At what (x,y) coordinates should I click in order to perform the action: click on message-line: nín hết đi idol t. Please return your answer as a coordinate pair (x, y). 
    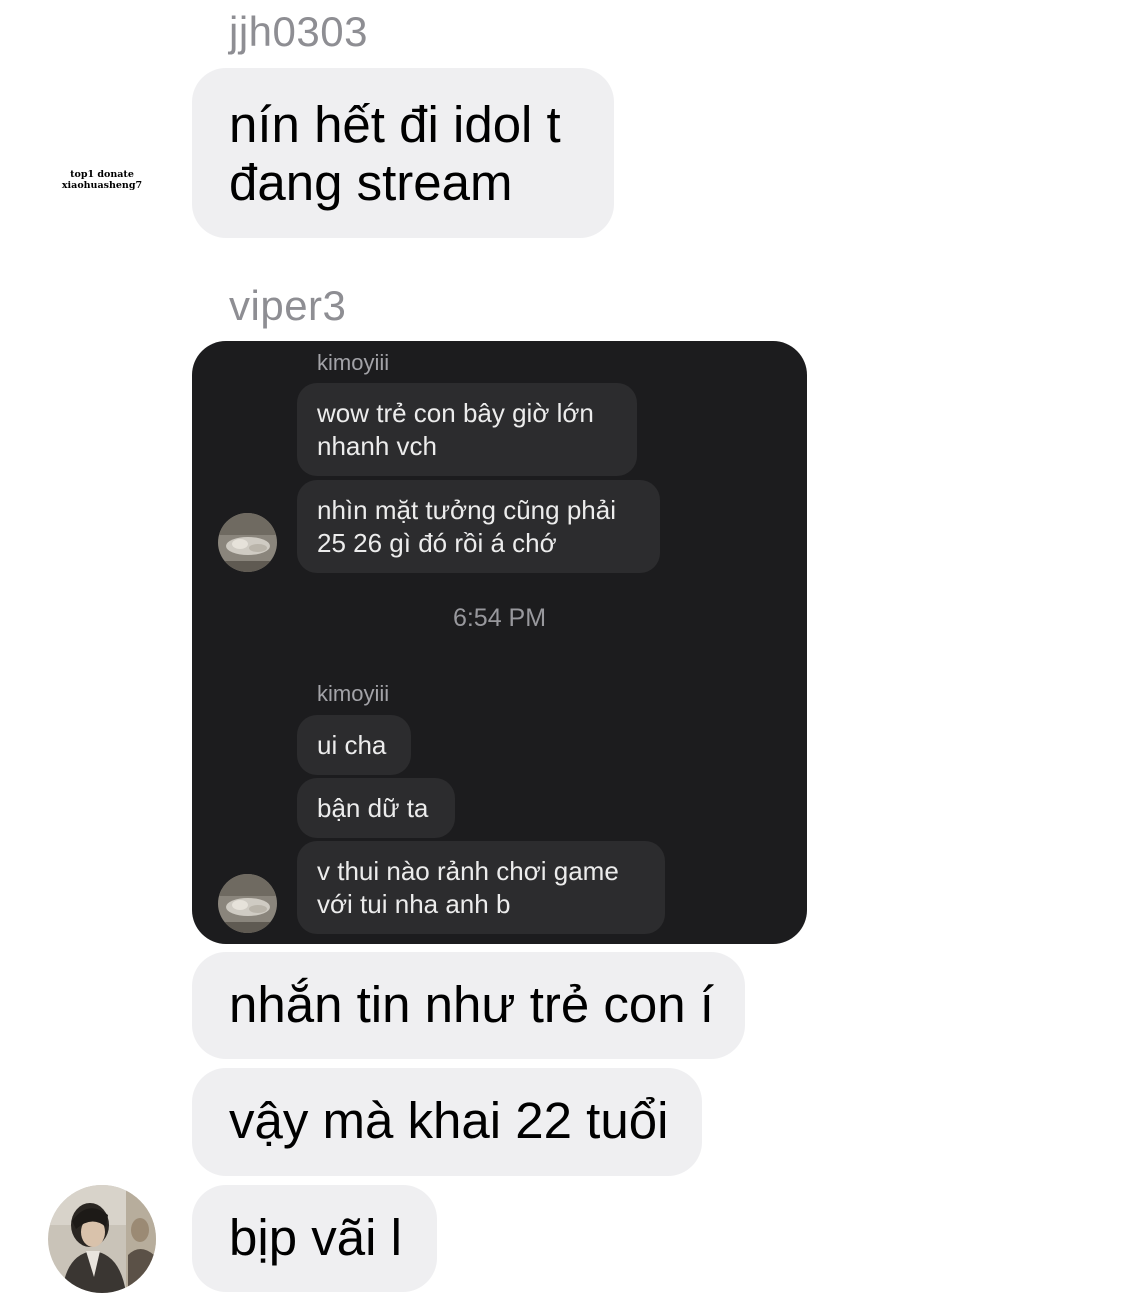
    Looking at the image, I should click on (395, 124).